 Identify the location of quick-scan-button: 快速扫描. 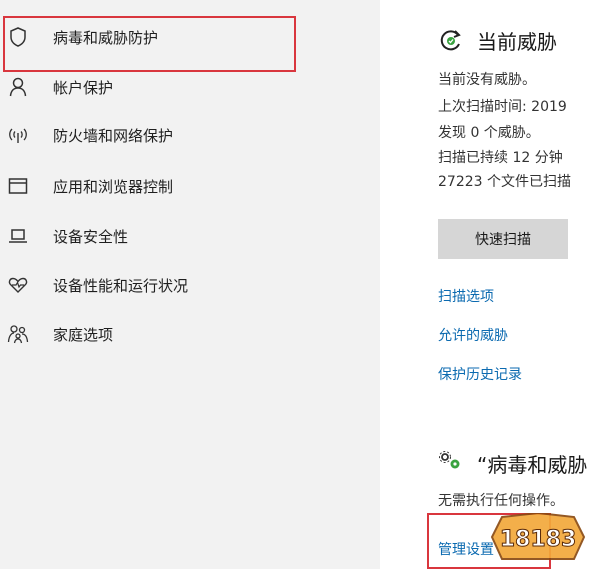
(503, 239).